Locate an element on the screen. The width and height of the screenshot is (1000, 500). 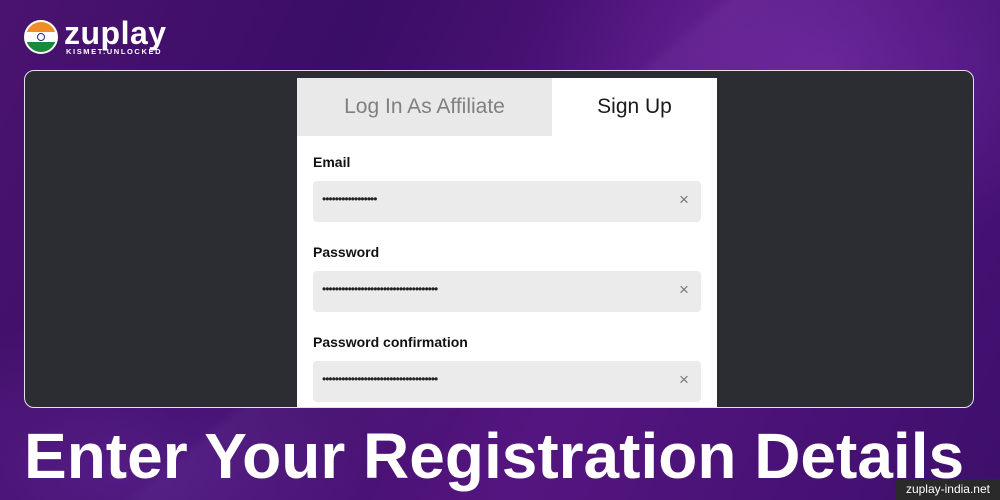
brand-name: zuplay is located at coordinates (115, 33).